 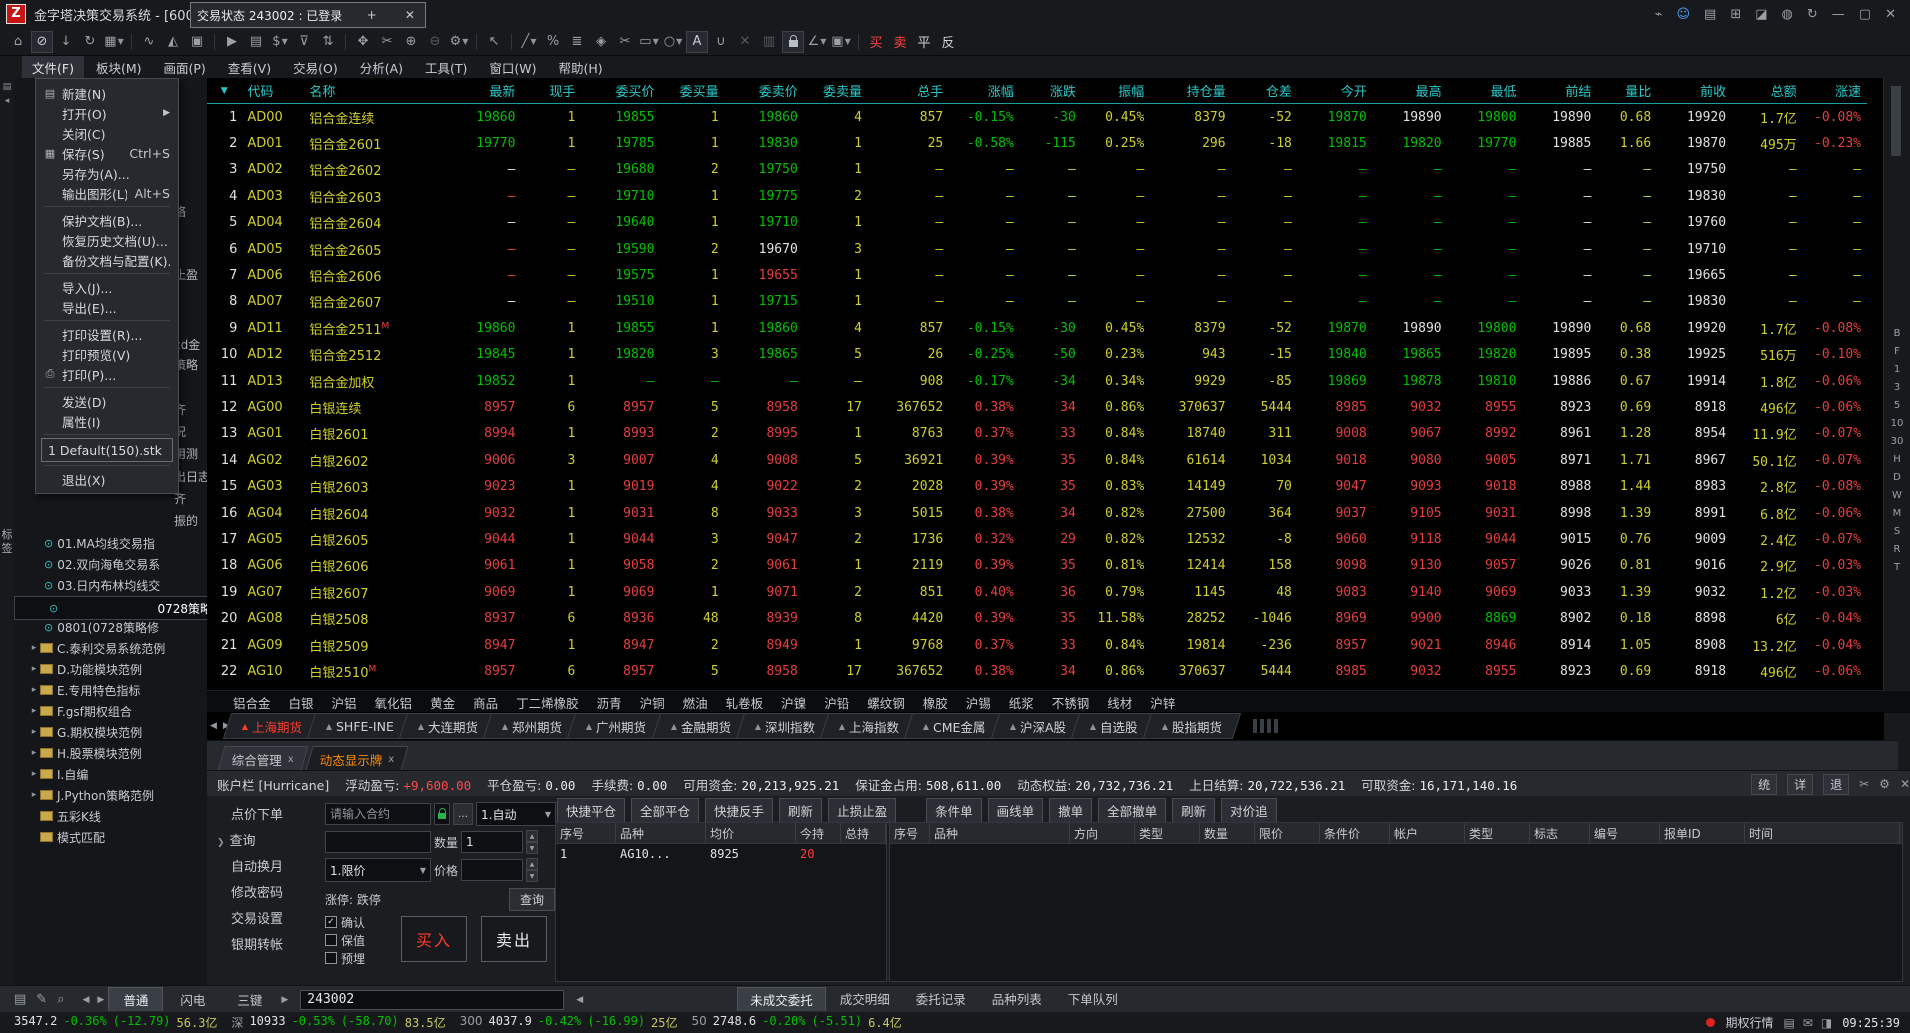 What do you see at coordinates (1017, 999) in the screenshot?
I see `order-view-tab: 品种列表` at bounding box center [1017, 999].